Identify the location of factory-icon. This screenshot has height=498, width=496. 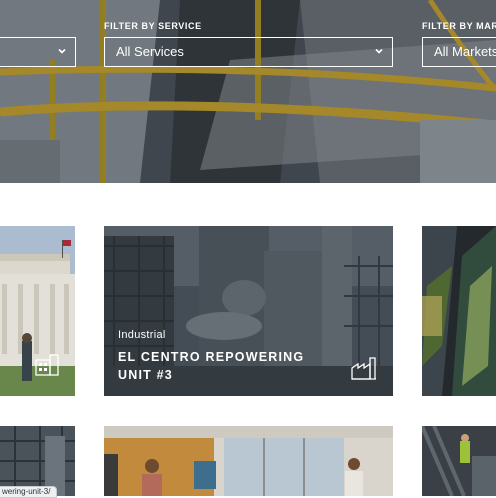
(363, 368).